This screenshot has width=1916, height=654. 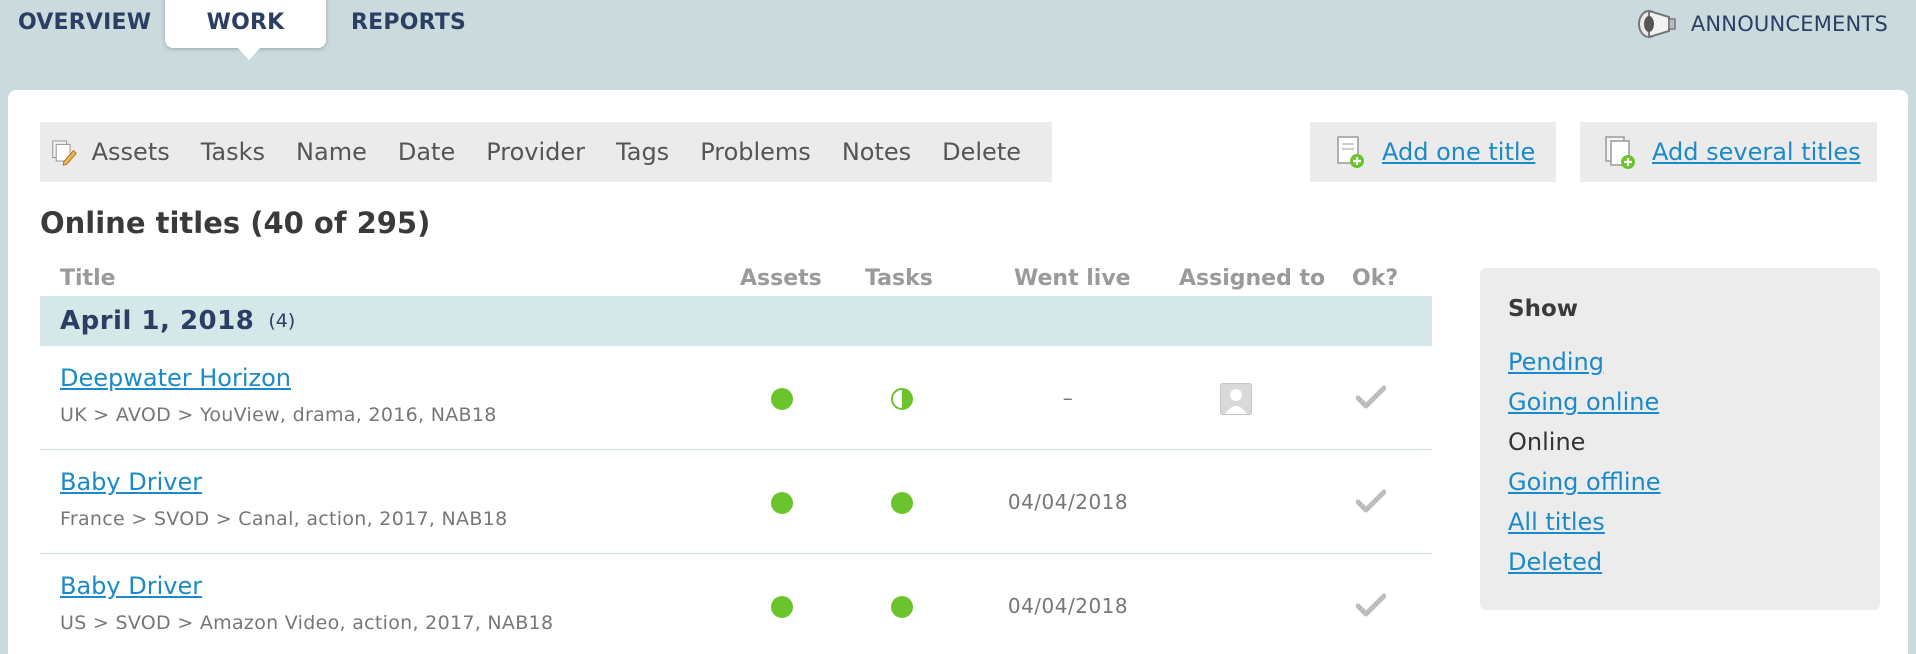 What do you see at coordinates (88, 278) in the screenshot?
I see `header-title: Title` at bounding box center [88, 278].